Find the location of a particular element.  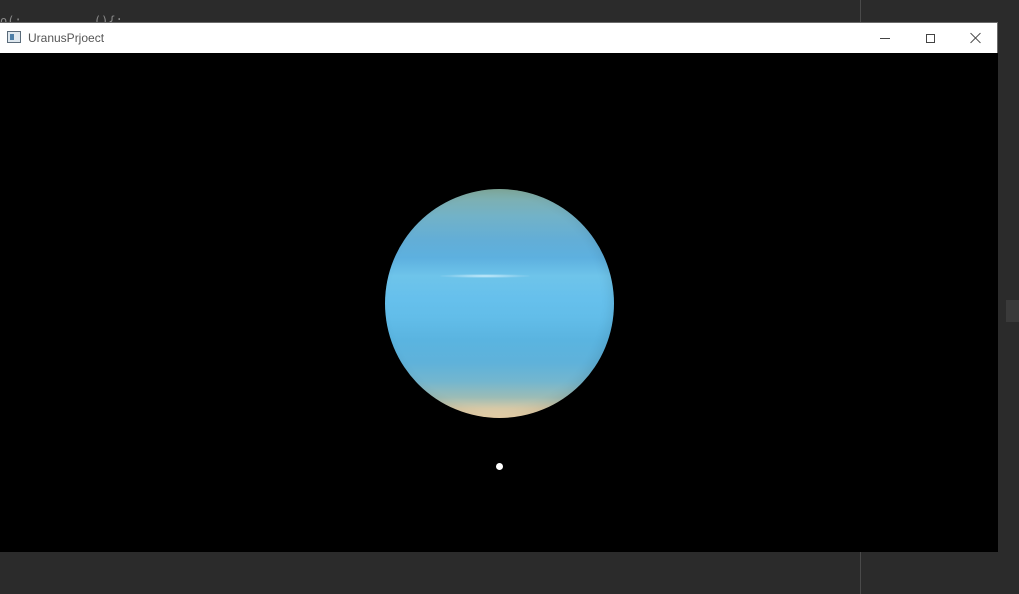

maximize-button is located at coordinates (930, 38).